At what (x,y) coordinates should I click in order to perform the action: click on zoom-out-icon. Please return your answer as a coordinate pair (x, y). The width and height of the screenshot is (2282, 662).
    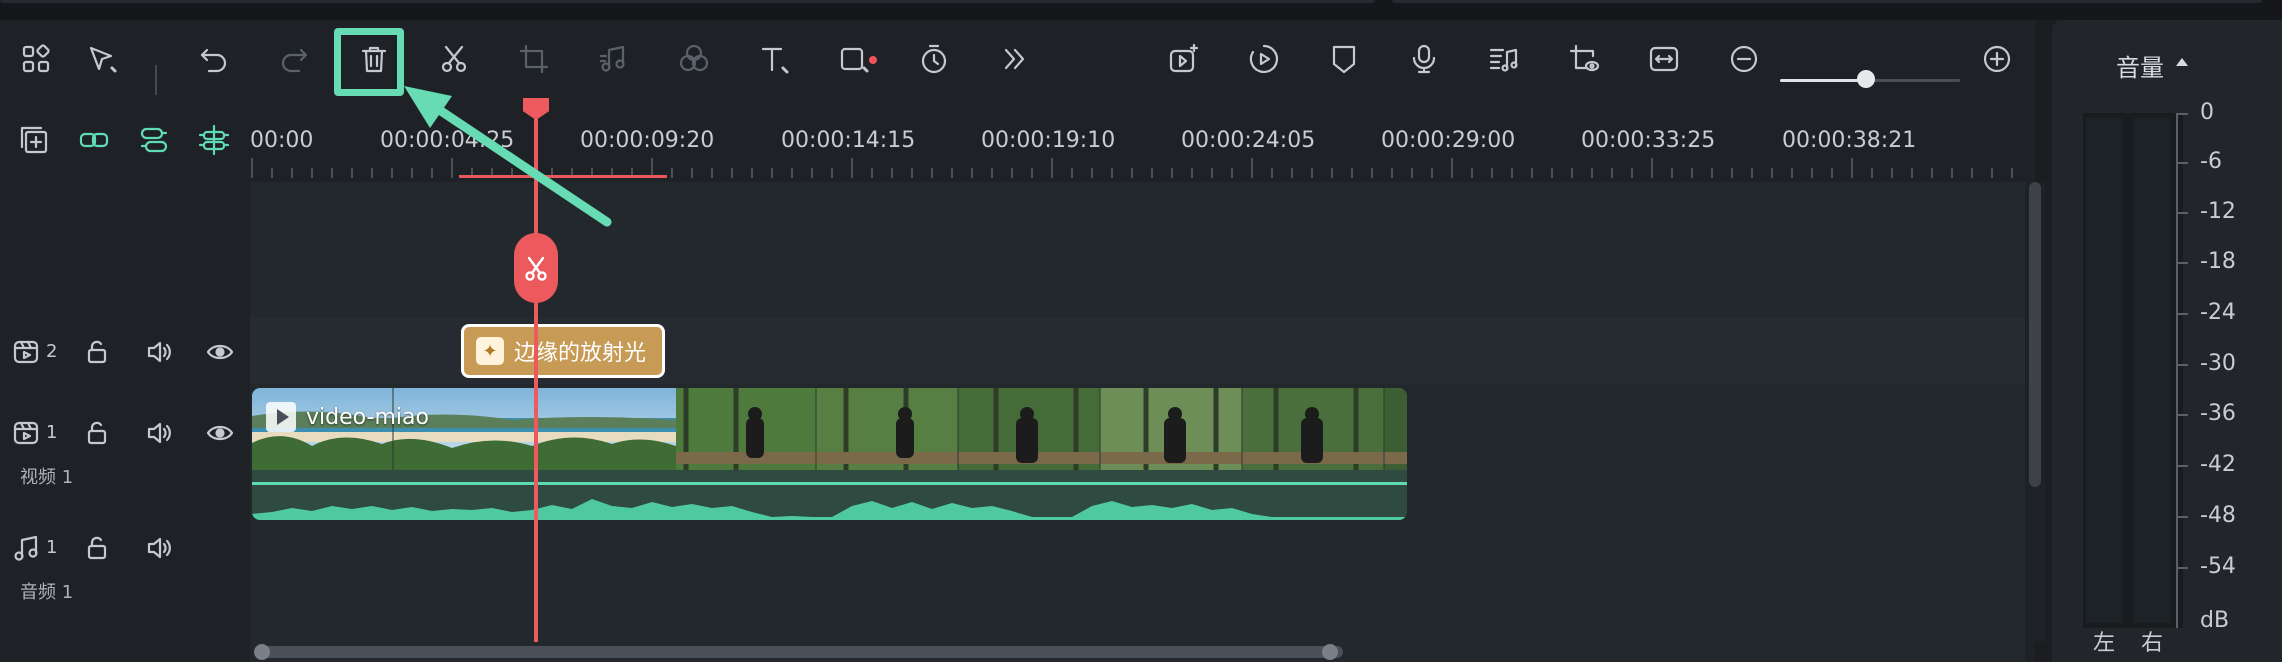
    Looking at the image, I should click on (1744, 59).